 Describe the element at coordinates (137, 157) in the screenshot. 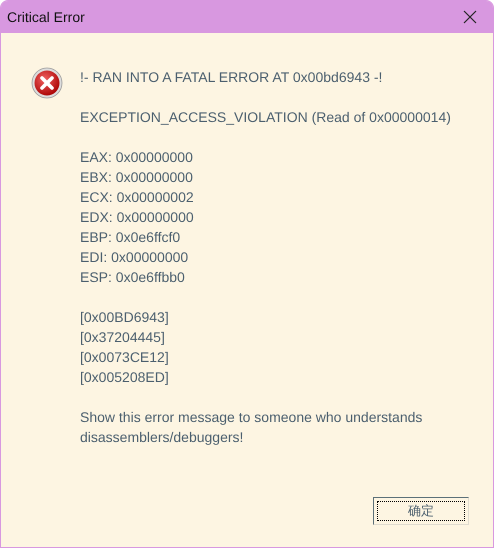

I see `register-line: EAX: 0x00000000` at that location.